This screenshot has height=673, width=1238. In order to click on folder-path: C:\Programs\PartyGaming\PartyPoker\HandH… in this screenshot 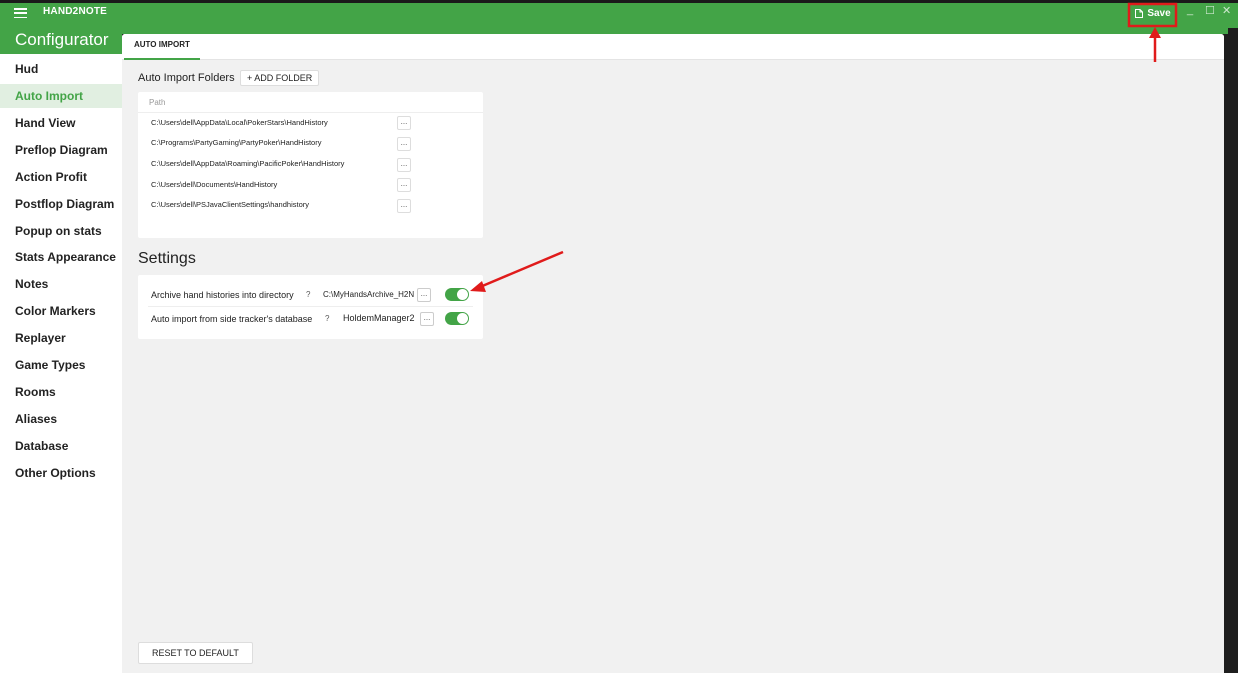, I will do `click(236, 142)`.